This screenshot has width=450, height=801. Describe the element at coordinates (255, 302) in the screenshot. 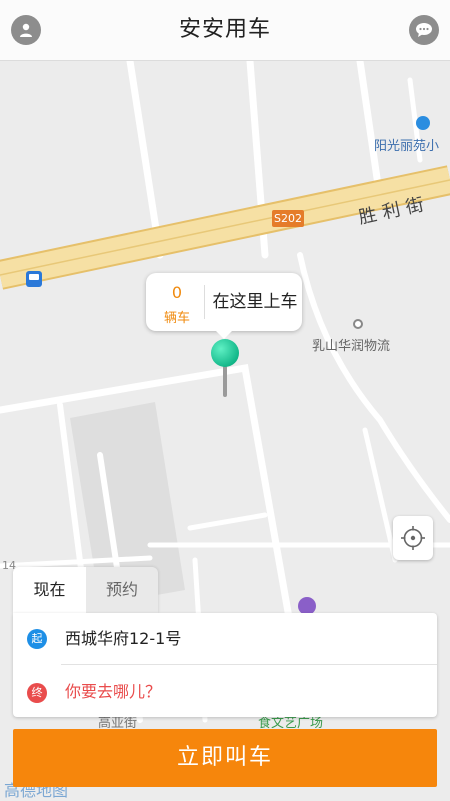

I see `pickup-here-label: 在这里上车` at that location.